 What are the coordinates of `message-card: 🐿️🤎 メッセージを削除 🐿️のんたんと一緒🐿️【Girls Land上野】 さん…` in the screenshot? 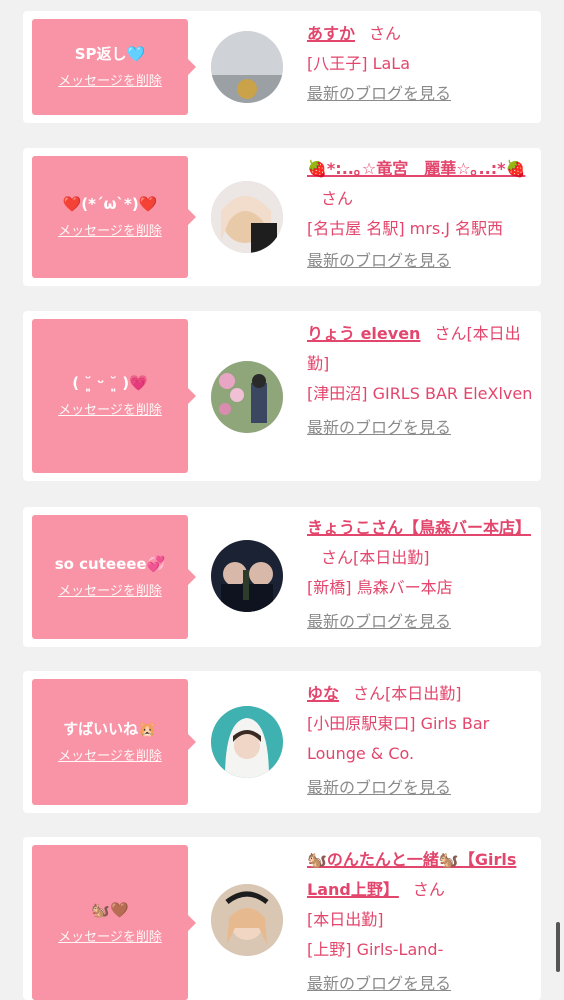 It's located at (282, 918).